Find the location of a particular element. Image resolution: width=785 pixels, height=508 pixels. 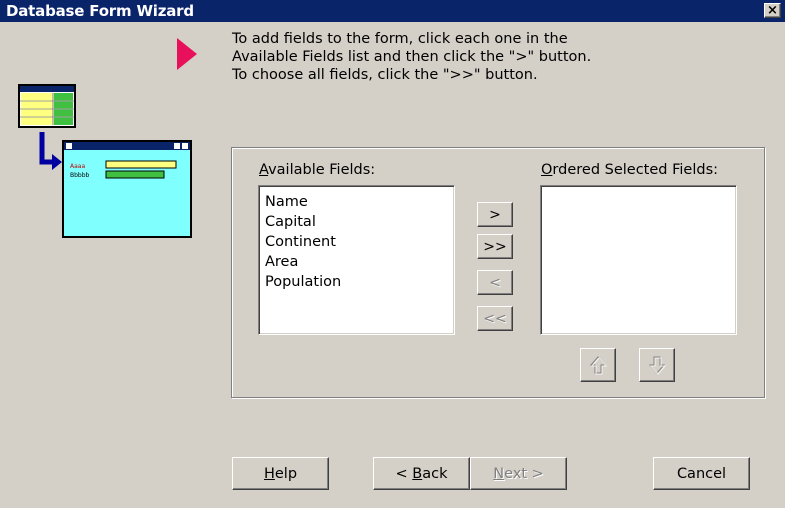

accelerator-key: B is located at coordinates (417, 473).